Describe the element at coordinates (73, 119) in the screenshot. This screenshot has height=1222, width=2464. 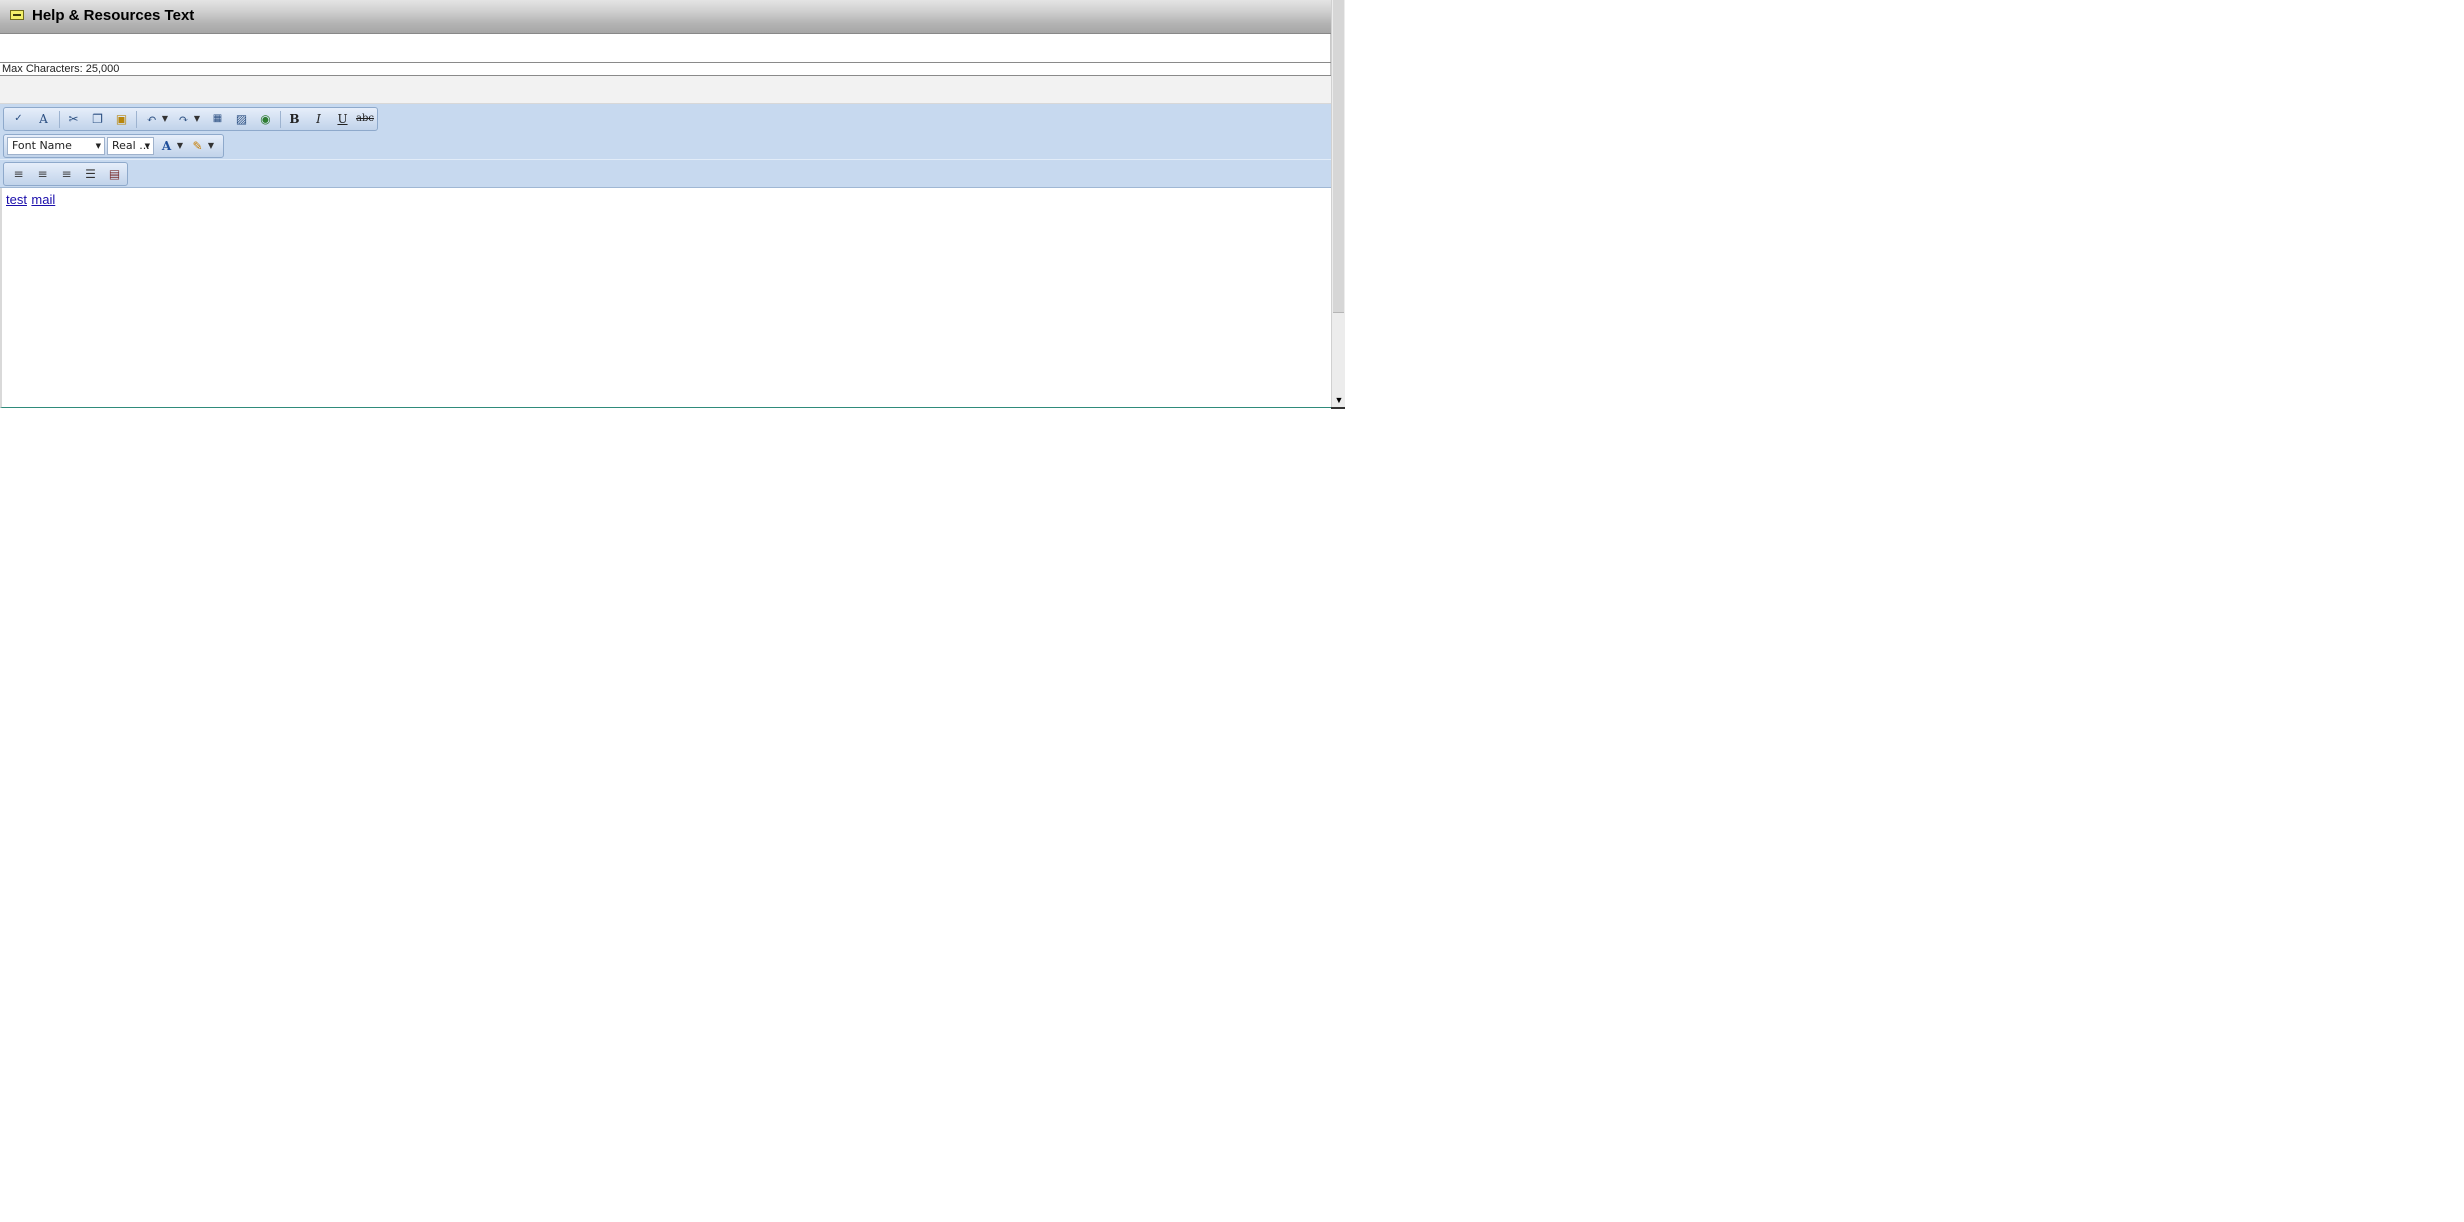
I see `cut-icon: ✂` at that location.